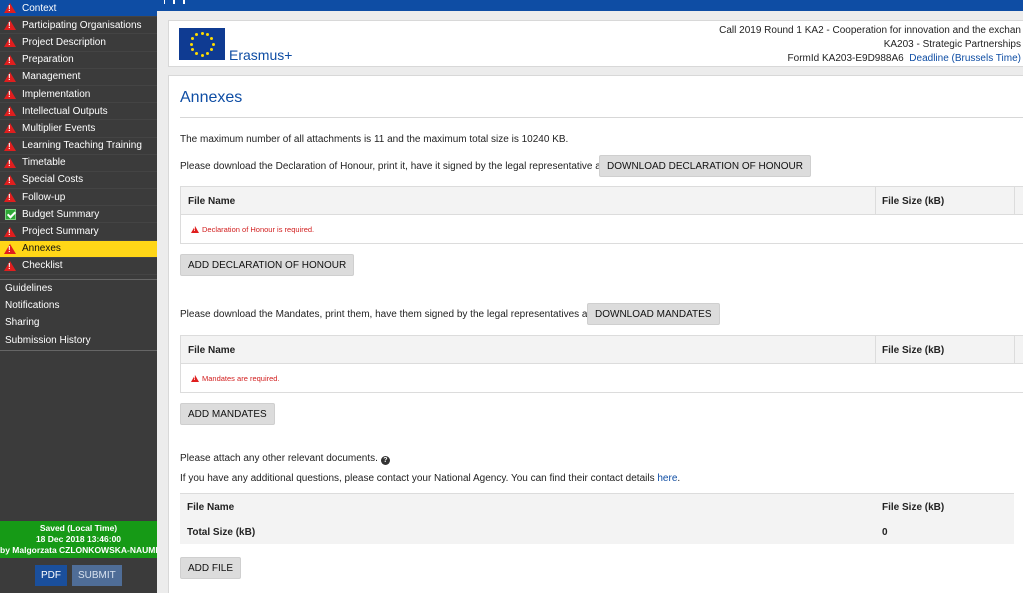 The width and height of the screenshot is (1023, 593). I want to click on sidebar-item-label: Multiplier Events, so click(59, 128).